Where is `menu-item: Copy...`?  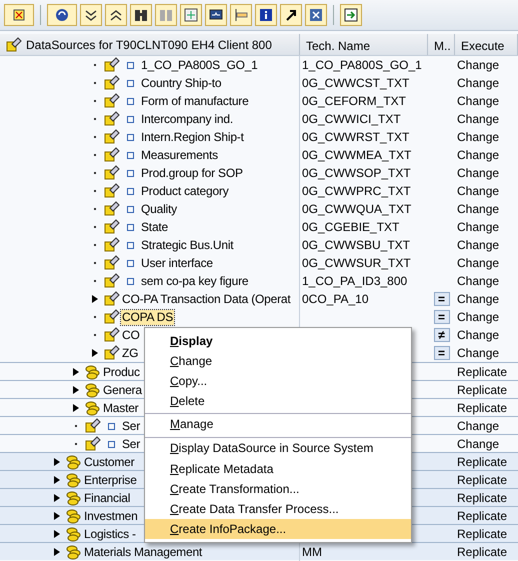 menu-item: Copy... is located at coordinates (278, 381).